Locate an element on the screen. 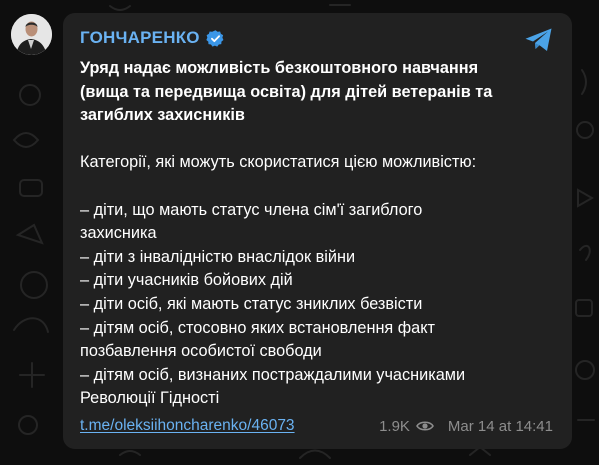  list-line: позбавлення особистої свободи is located at coordinates (201, 351).